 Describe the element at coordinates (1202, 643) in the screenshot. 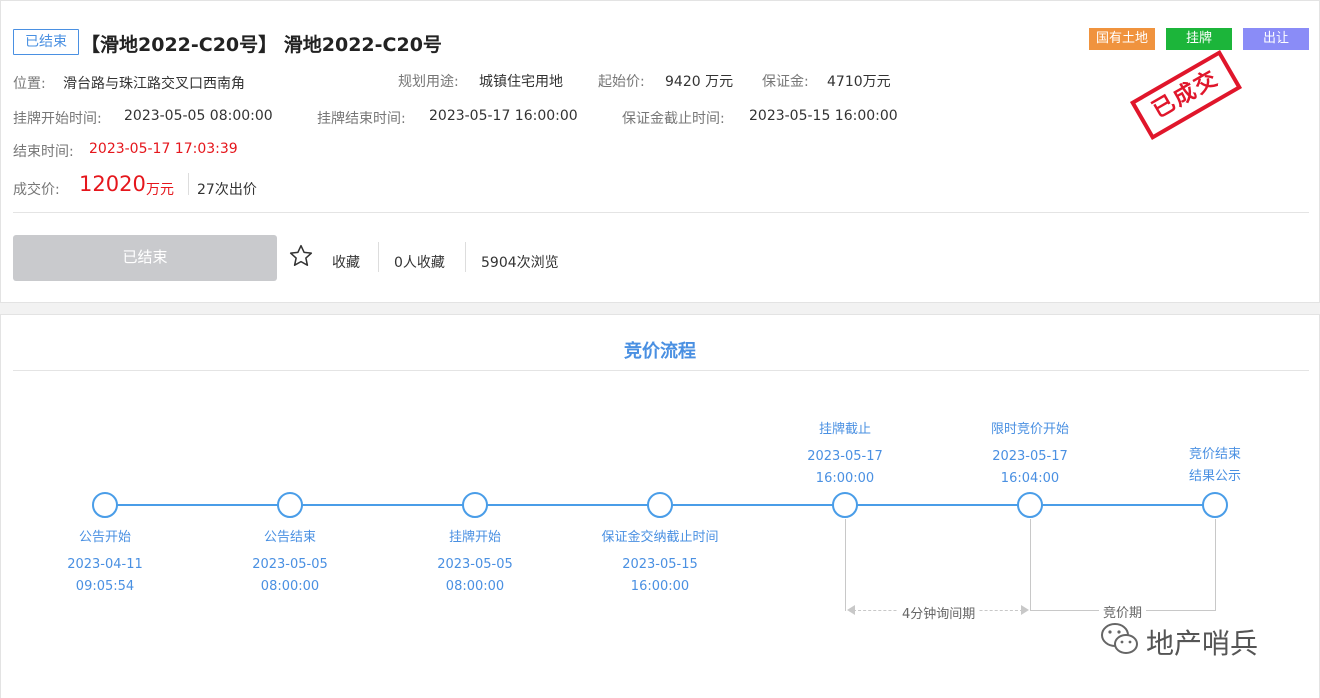

I see `watermark-text: 地产哨兵` at that location.